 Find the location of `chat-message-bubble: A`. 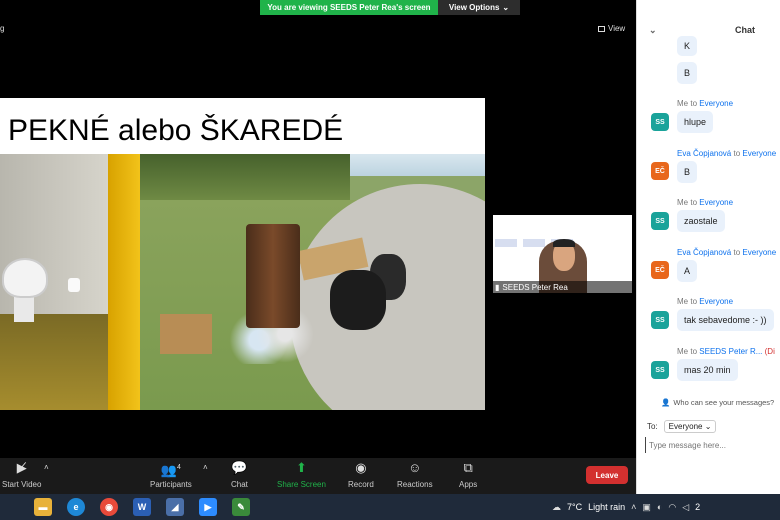

chat-message-bubble: A is located at coordinates (687, 271).